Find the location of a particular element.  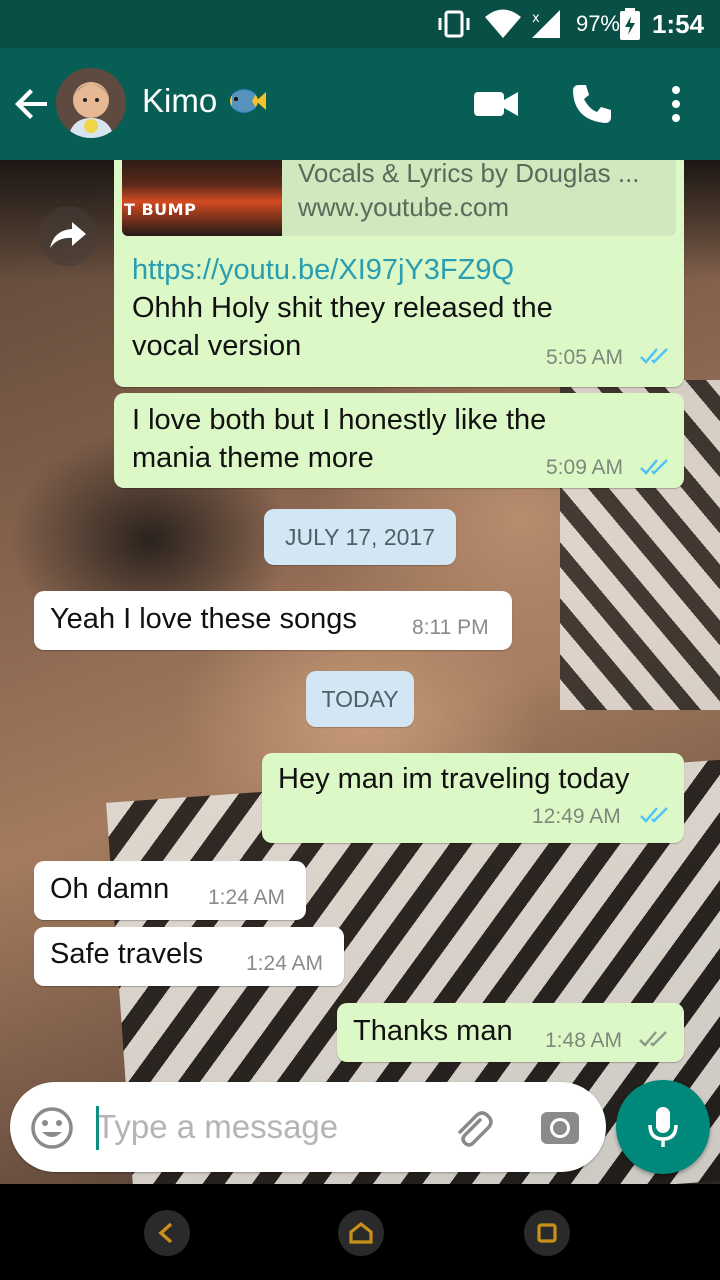

nav-back-icon is located at coordinates (165, 1233).